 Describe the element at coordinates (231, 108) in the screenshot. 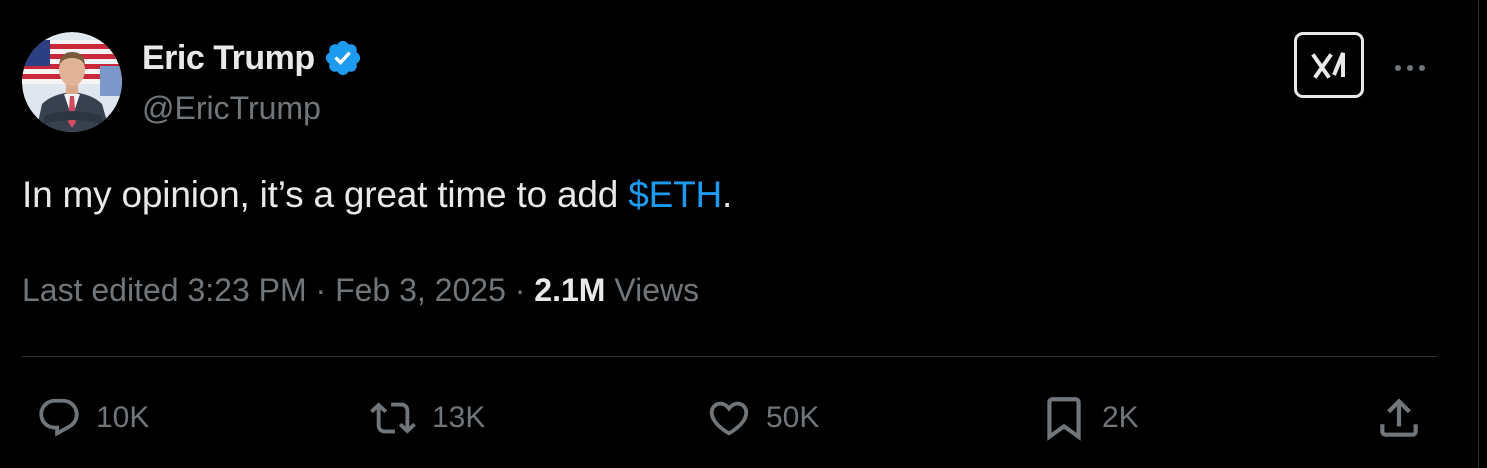

I see `author-handle: @EricTrump` at that location.